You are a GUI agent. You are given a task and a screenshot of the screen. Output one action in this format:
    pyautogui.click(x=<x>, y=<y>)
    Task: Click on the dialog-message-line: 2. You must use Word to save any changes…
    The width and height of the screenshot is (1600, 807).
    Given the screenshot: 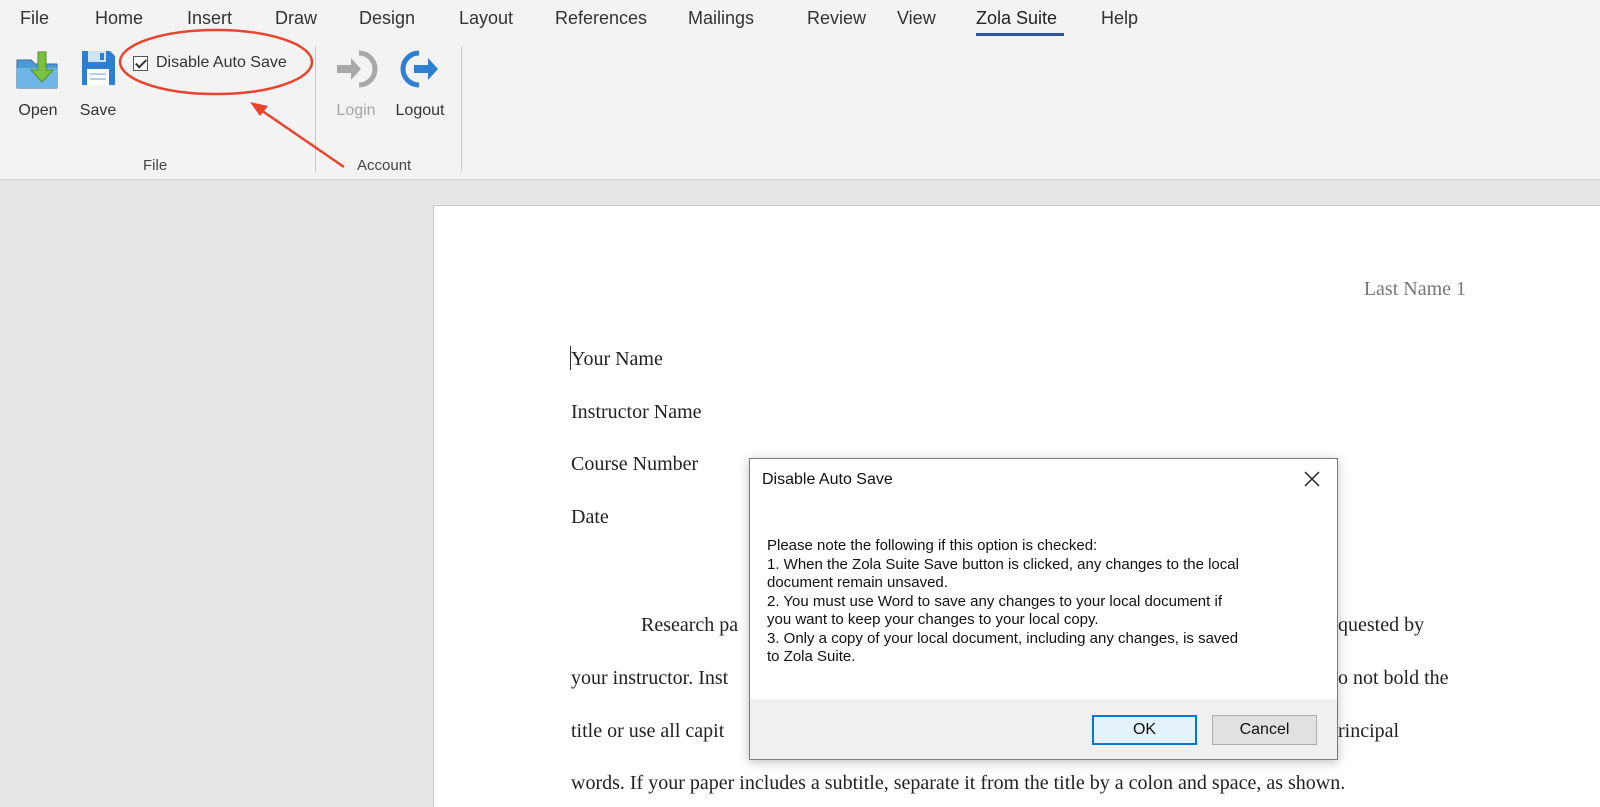 What is the action you would take?
    pyautogui.click(x=994, y=601)
    